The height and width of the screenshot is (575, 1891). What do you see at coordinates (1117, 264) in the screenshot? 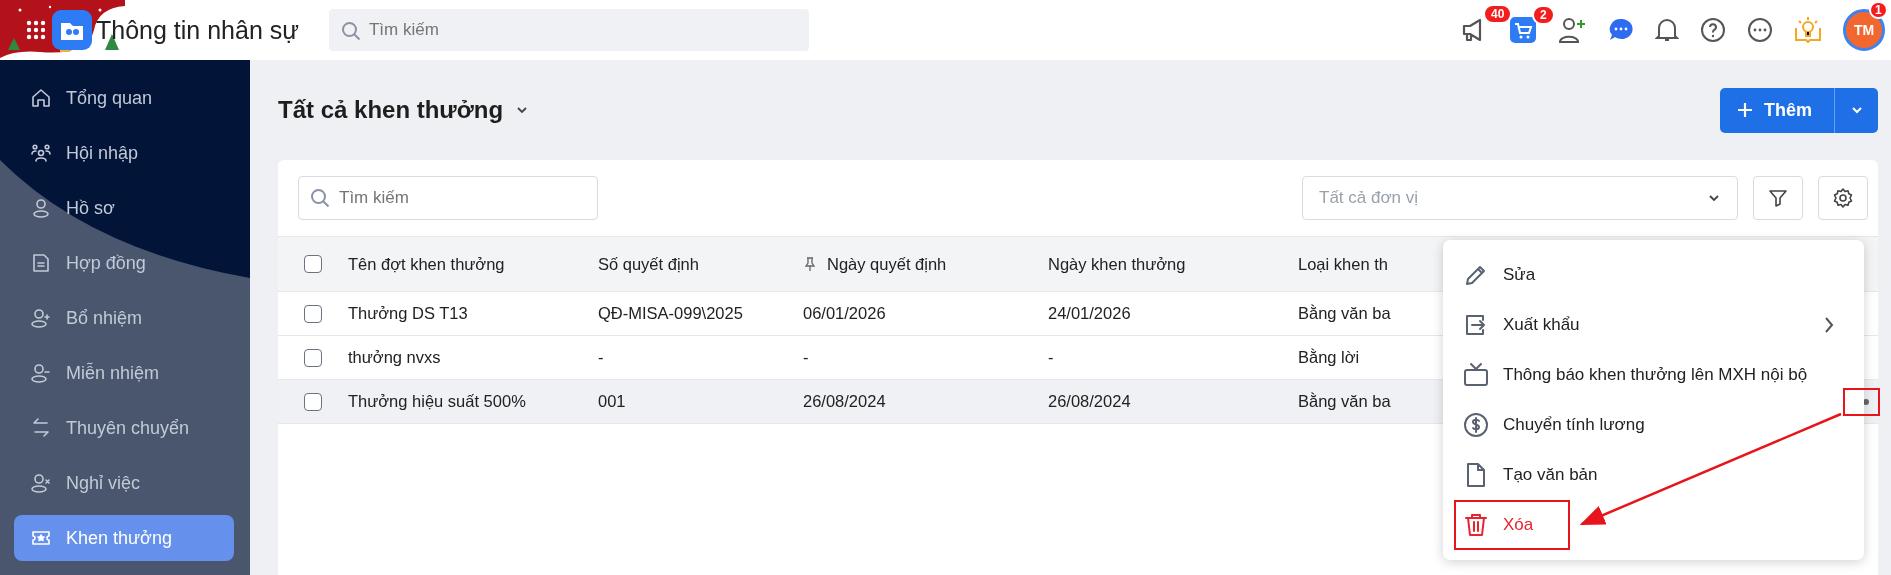
I see `column-header: Ngày khen thưởng` at bounding box center [1117, 264].